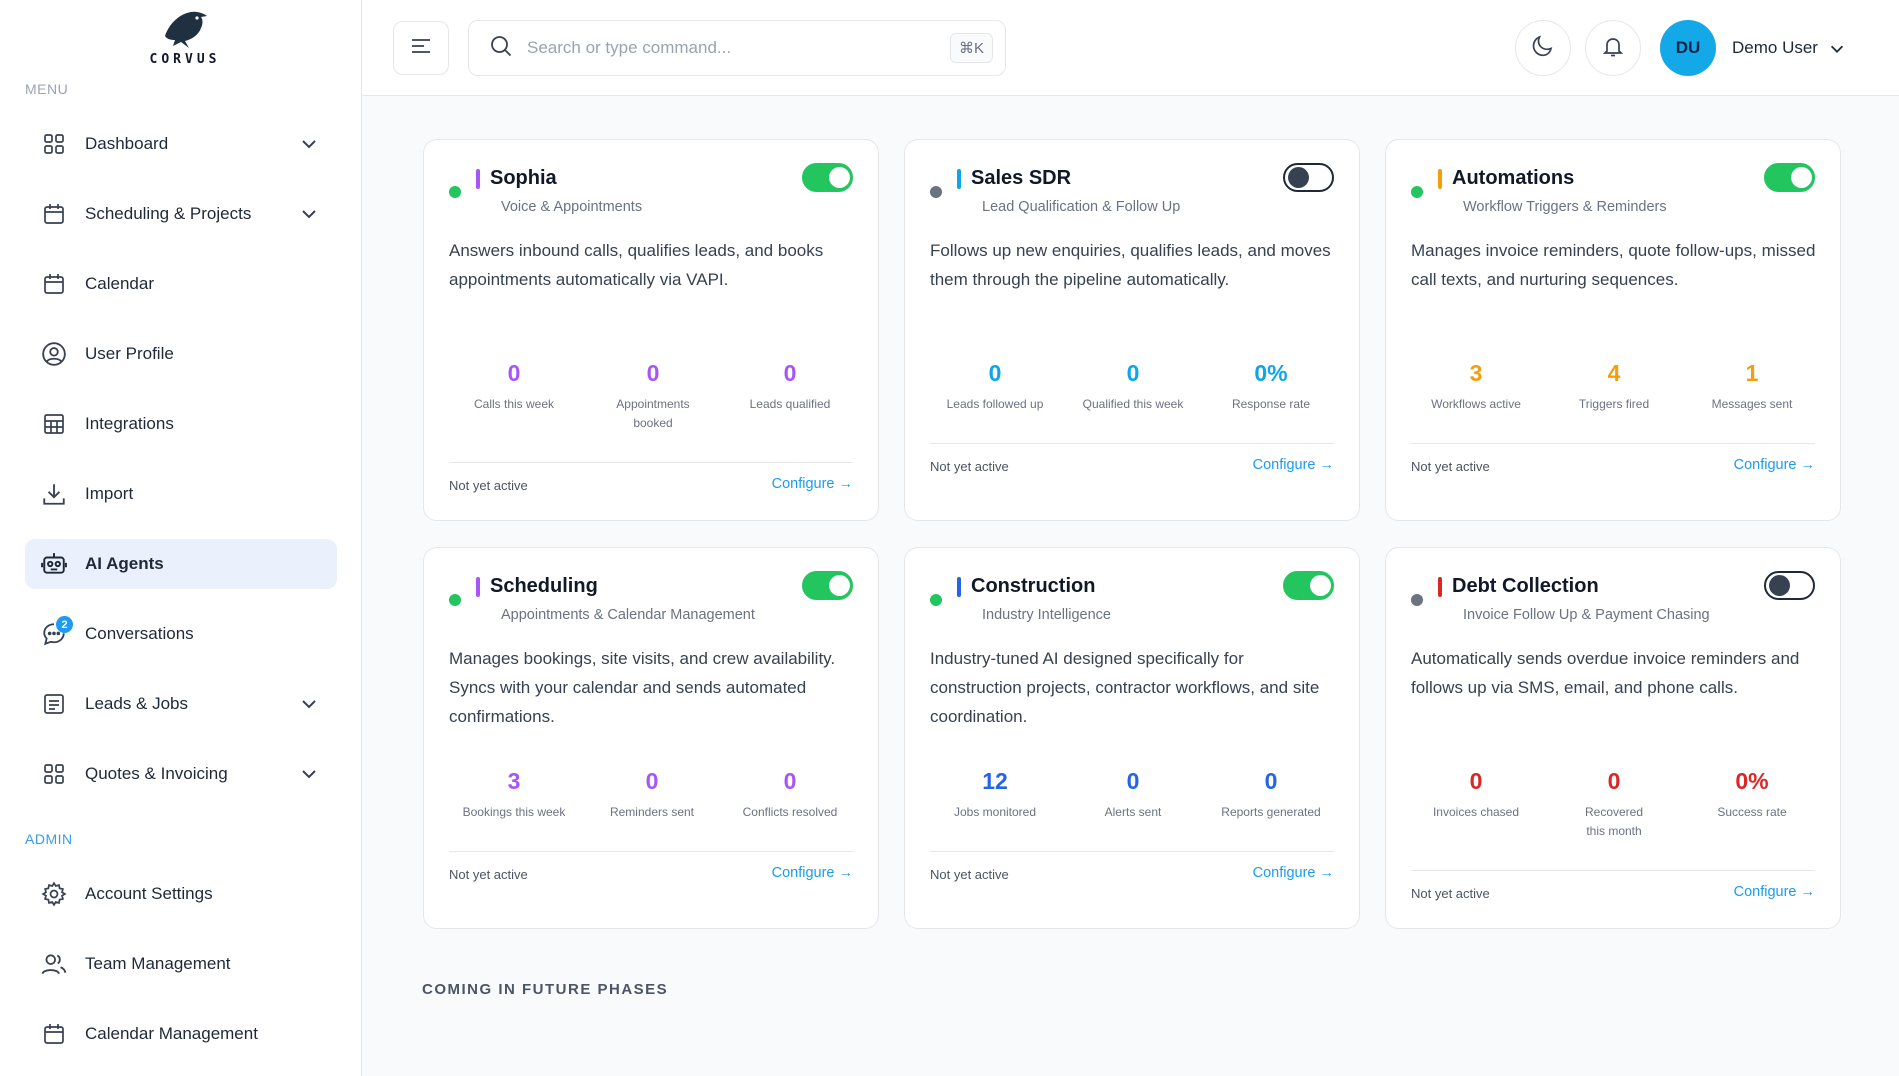 Image resolution: width=1899 pixels, height=1076 pixels. Describe the element at coordinates (54, 894) in the screenshot. I see `gear-icon` at that location.